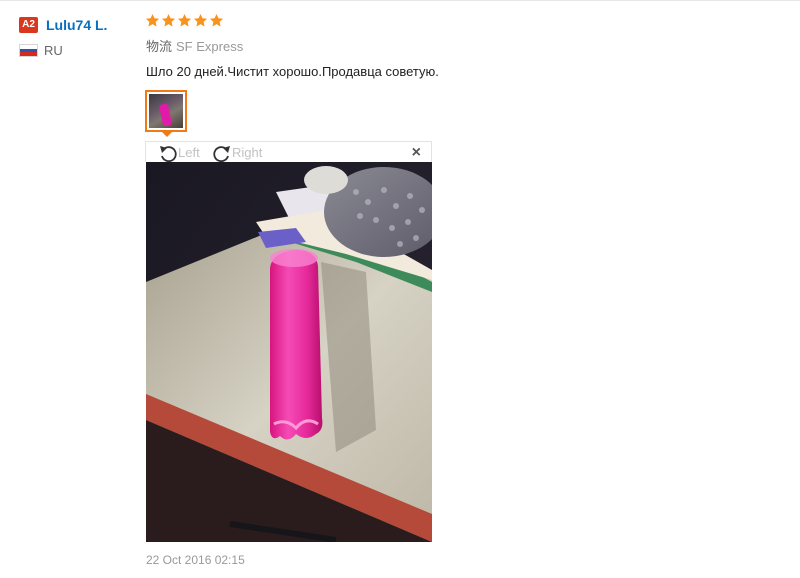  I want to click on divider, so click(400, 0).